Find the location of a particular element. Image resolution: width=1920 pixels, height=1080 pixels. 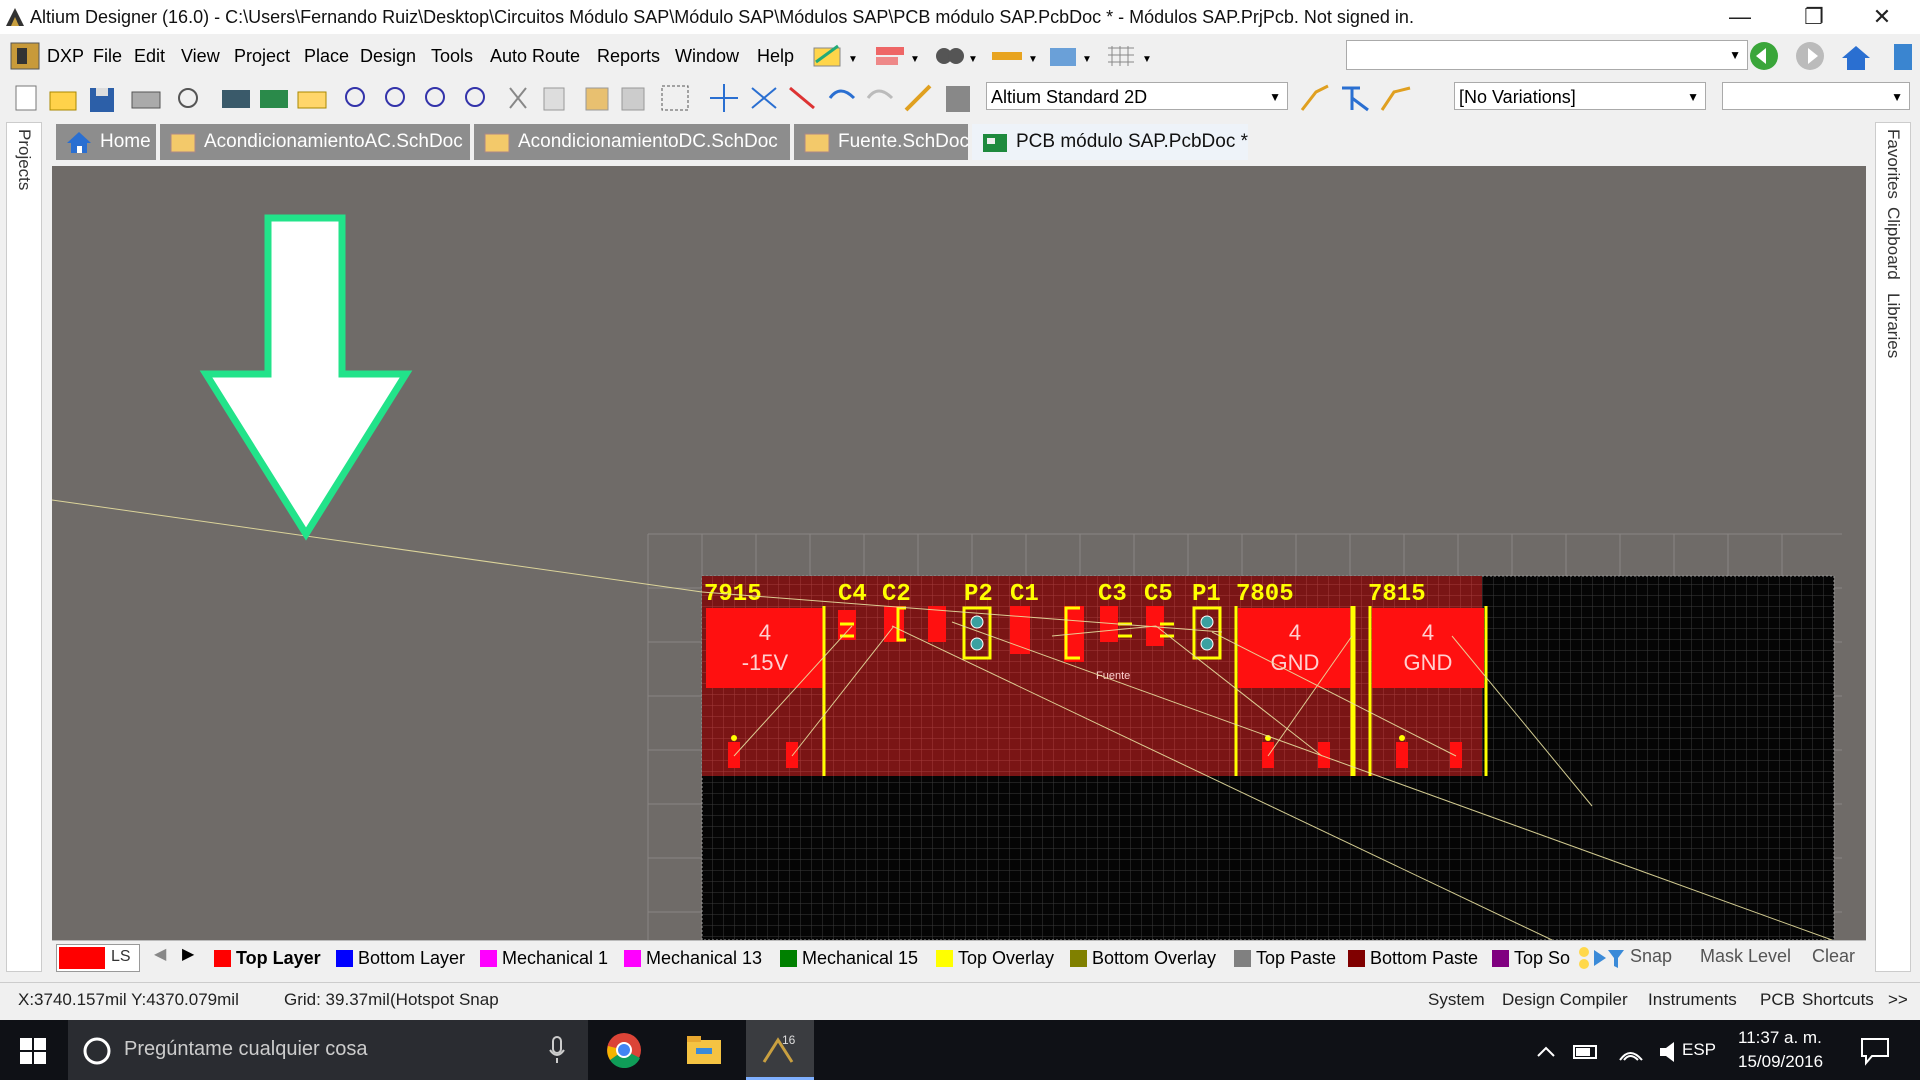

snap-button: Snap is located at coordinates (1651, 956).